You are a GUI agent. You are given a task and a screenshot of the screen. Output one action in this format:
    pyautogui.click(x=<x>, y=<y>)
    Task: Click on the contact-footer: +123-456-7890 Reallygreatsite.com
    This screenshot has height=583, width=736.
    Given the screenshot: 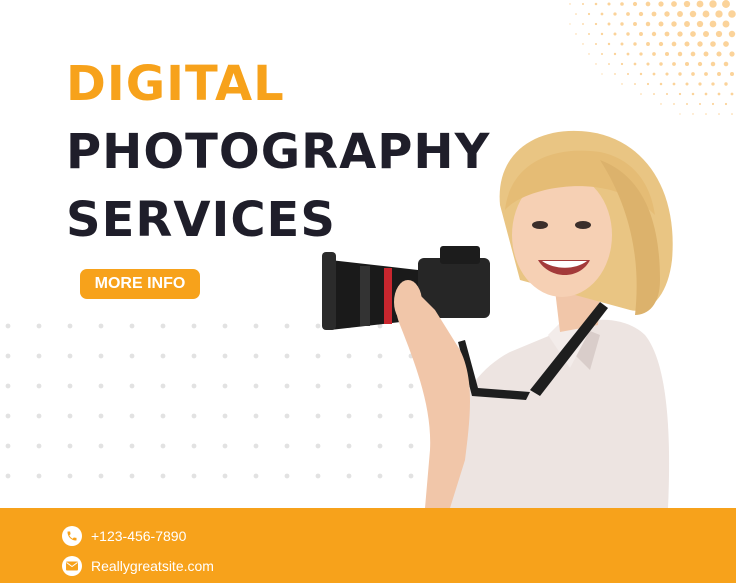 What is the action you would take?
    pyautogui.click(x=368, y=545)
    